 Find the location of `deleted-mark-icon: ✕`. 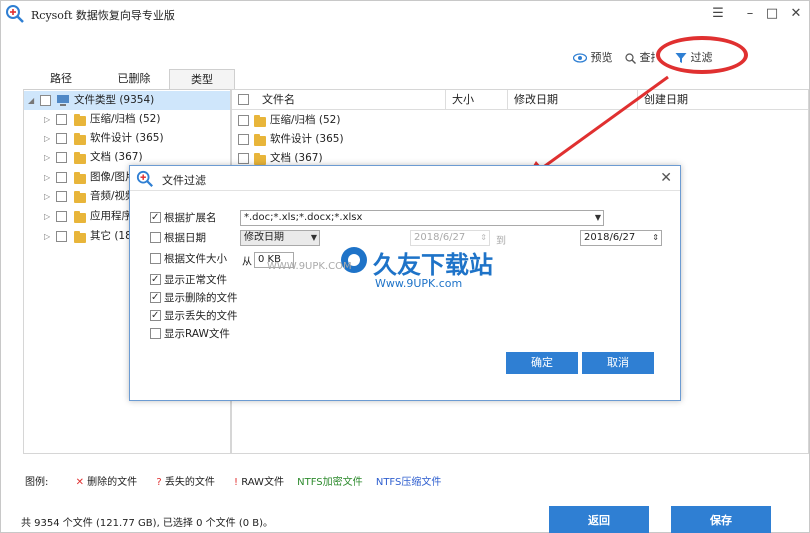

deleted-mark-icon: ✕ is located at coordinates (79, 482).